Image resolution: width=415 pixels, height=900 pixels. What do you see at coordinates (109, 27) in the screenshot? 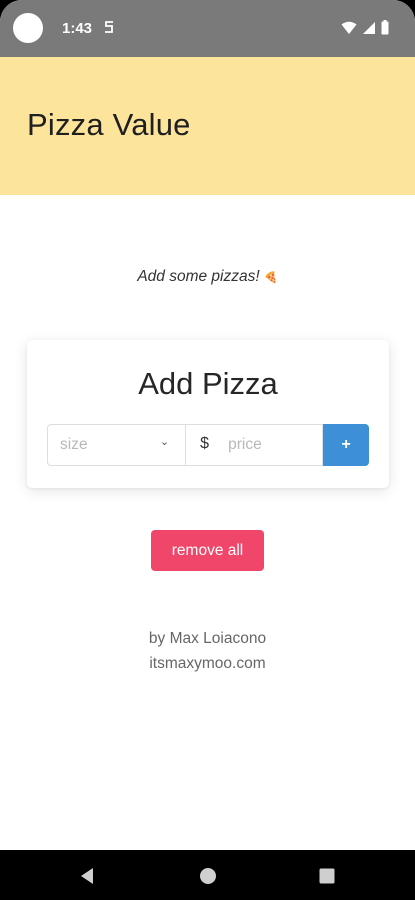
I see `notification-icon` at bounding box center [109, 27].